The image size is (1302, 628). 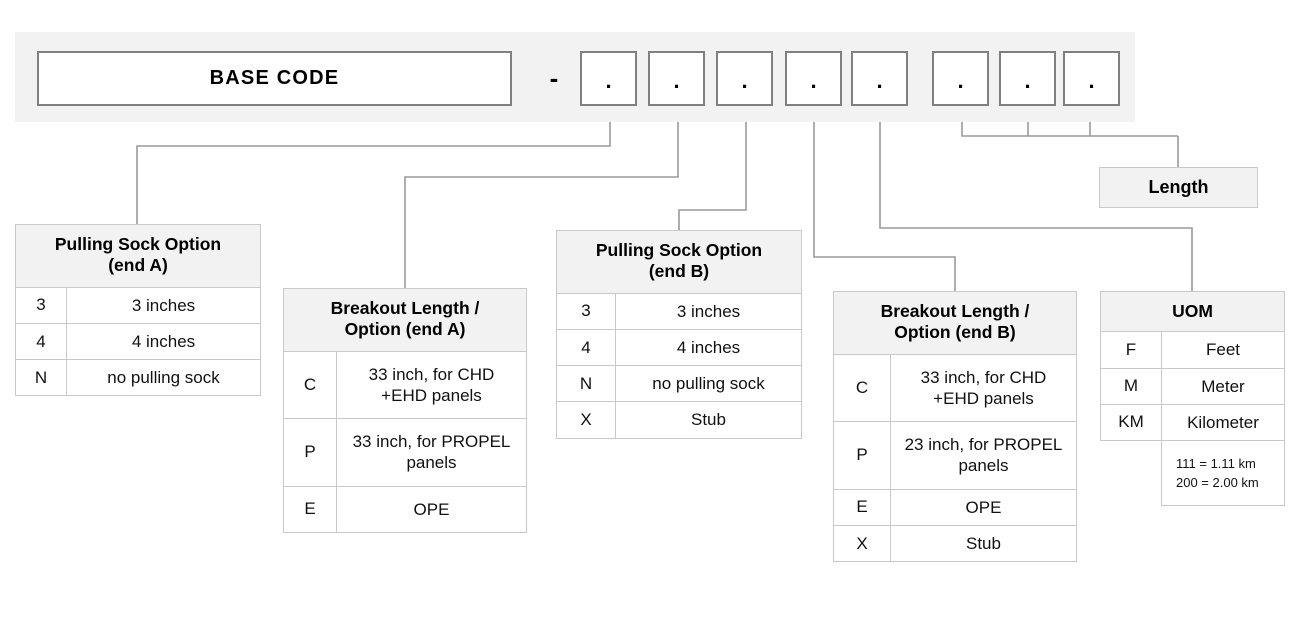 What do you see at coordinates (1045, 129) in the screenshot?
I see `connector-digit6-to-length` at bounding box center [1045, 129].